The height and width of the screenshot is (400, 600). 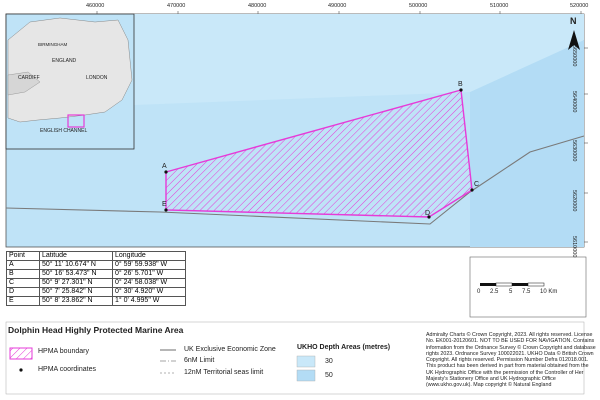 I want to click on grid-x-label-1: 470000, so click(x=176, y=6).